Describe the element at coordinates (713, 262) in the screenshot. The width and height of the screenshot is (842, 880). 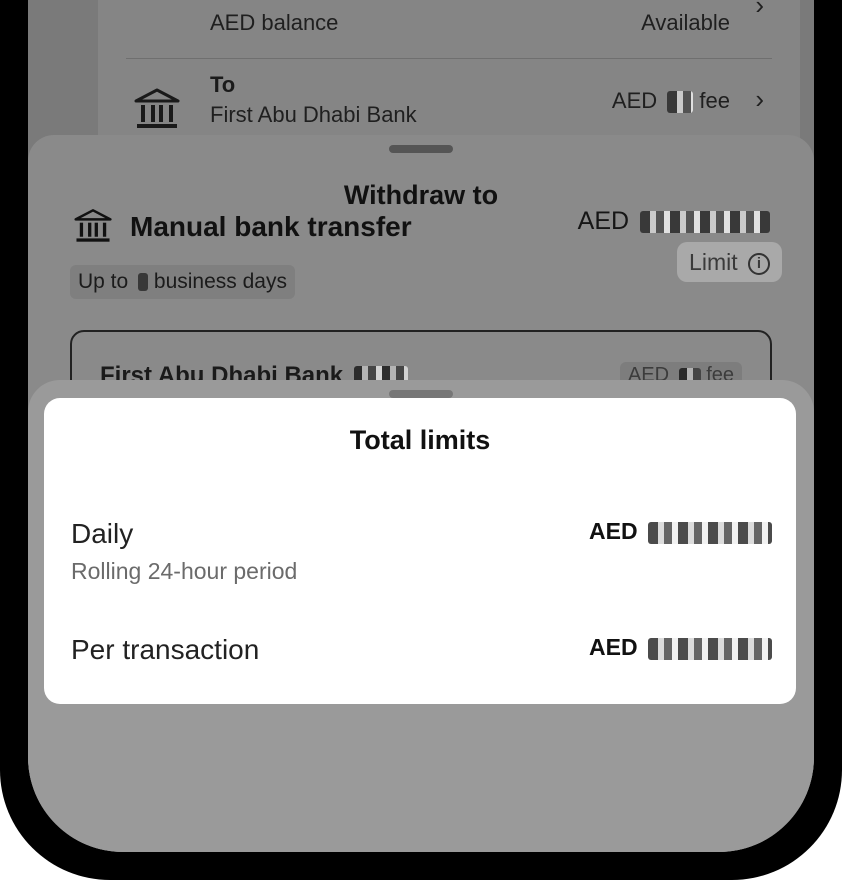
I see `limit-label: Limit` at that location.